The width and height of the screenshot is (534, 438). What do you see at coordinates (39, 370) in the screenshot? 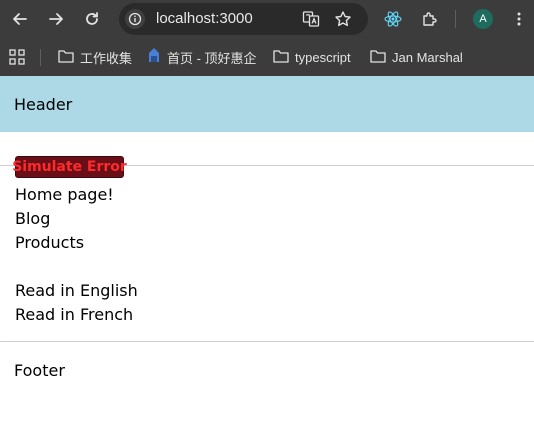
I see `footer-text: Footer` at bounding box center [39, 370].